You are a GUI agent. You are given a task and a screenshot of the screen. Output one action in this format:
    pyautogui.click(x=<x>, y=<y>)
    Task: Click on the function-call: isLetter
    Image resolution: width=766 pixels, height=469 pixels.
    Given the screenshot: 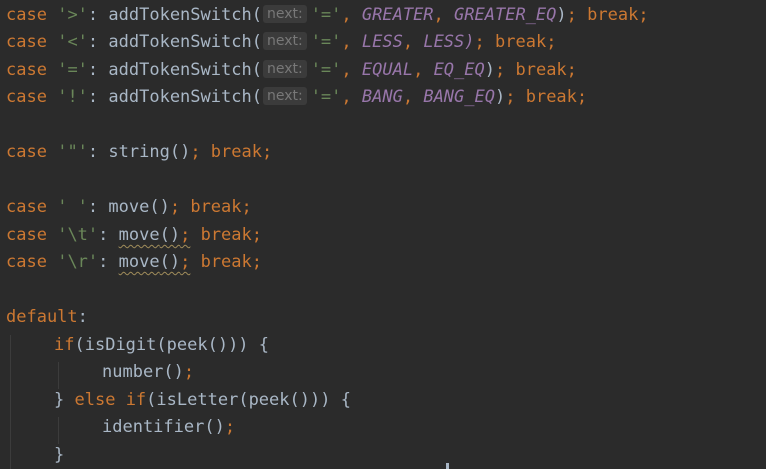 What is the action you would take?
    pyautogui.click(x=197, y=400)
    